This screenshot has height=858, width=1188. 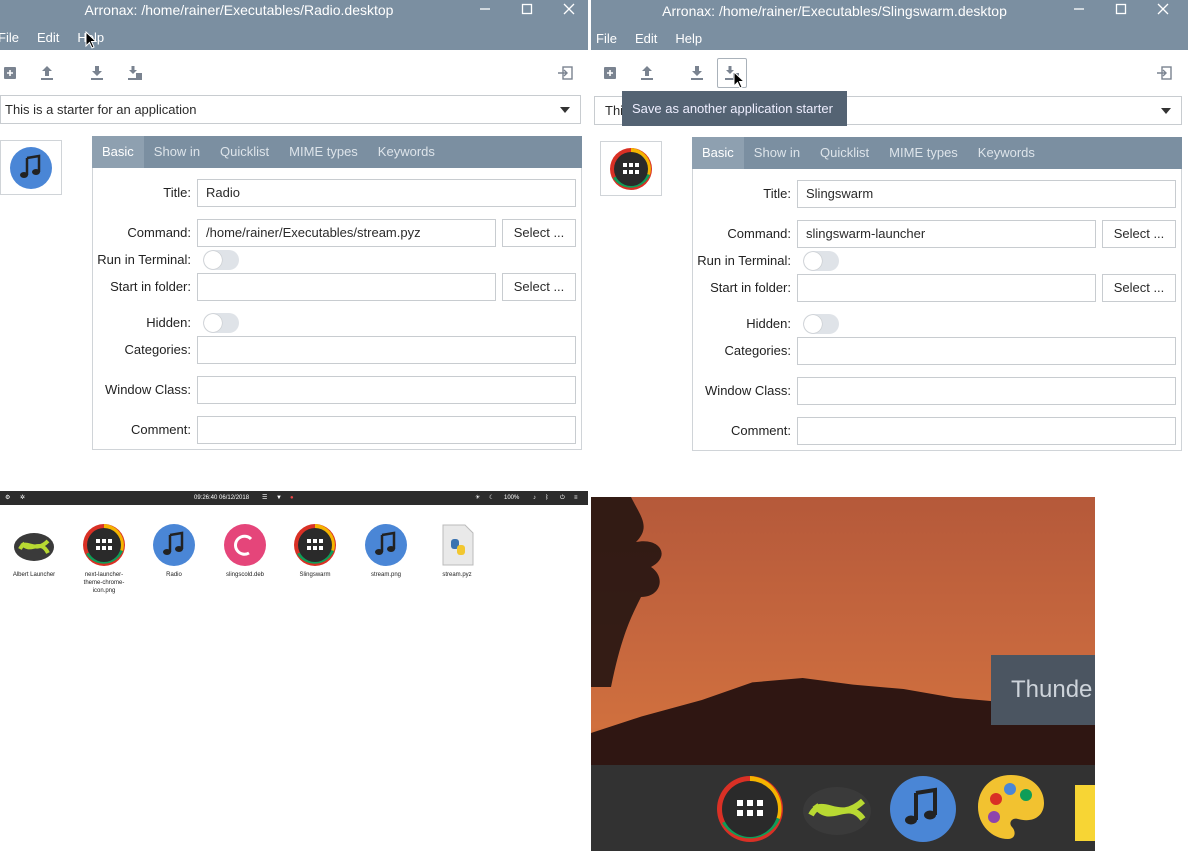 I want to click on start-in-folder-label: Start in folder:, so click(x=150, y=286).